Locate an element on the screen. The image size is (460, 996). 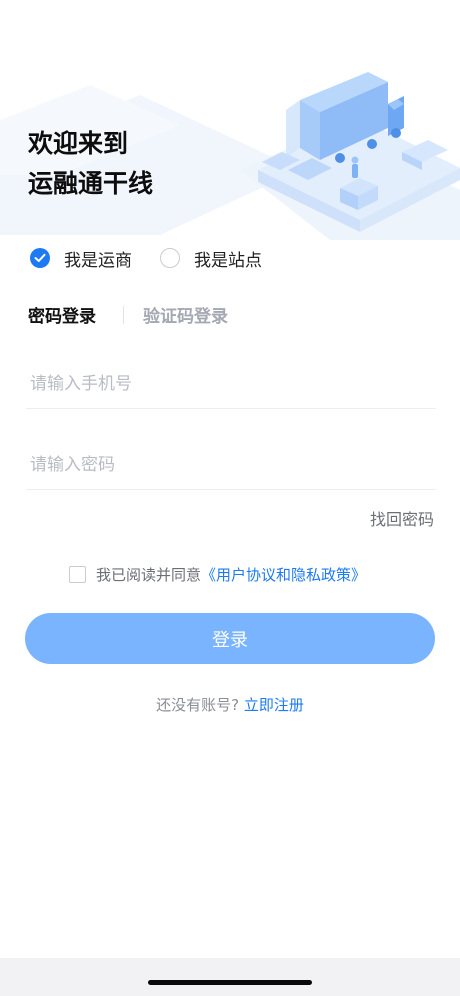
welcome-title: 欢迎来到 运融通干线 is located at coordinates (90, 164).